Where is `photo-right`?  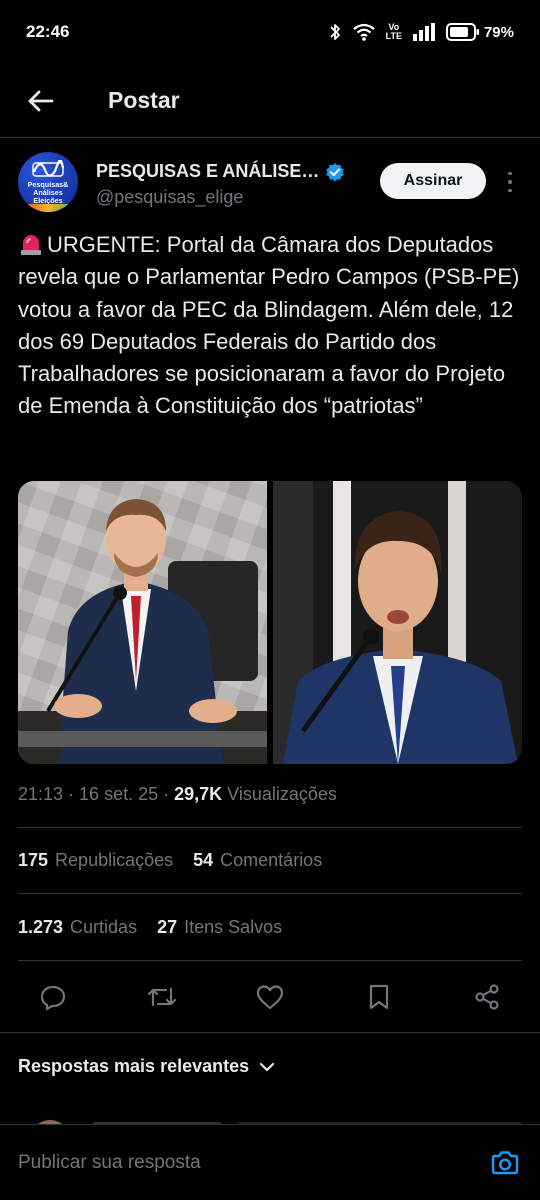 photo-right is located at coordinates (397, 622).